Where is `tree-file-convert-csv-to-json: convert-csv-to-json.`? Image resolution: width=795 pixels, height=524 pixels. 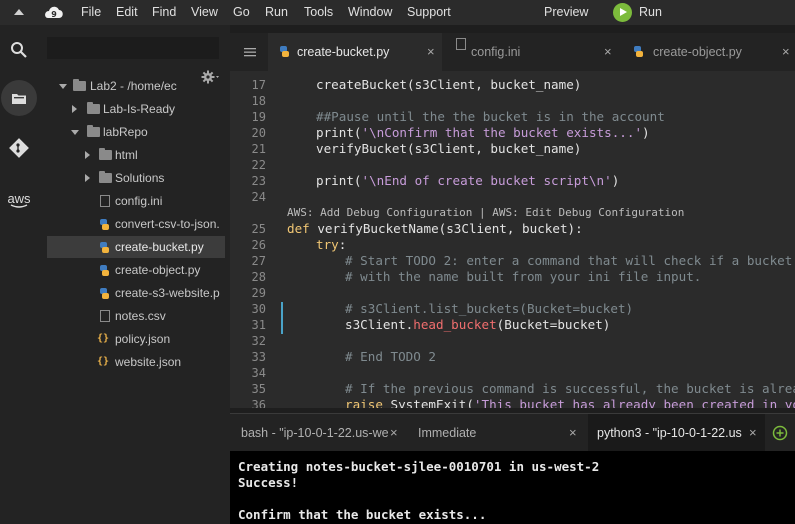 tree-file-convert-csv-to-json: convert-csv-to-json. is located at coordinates (136, 224).